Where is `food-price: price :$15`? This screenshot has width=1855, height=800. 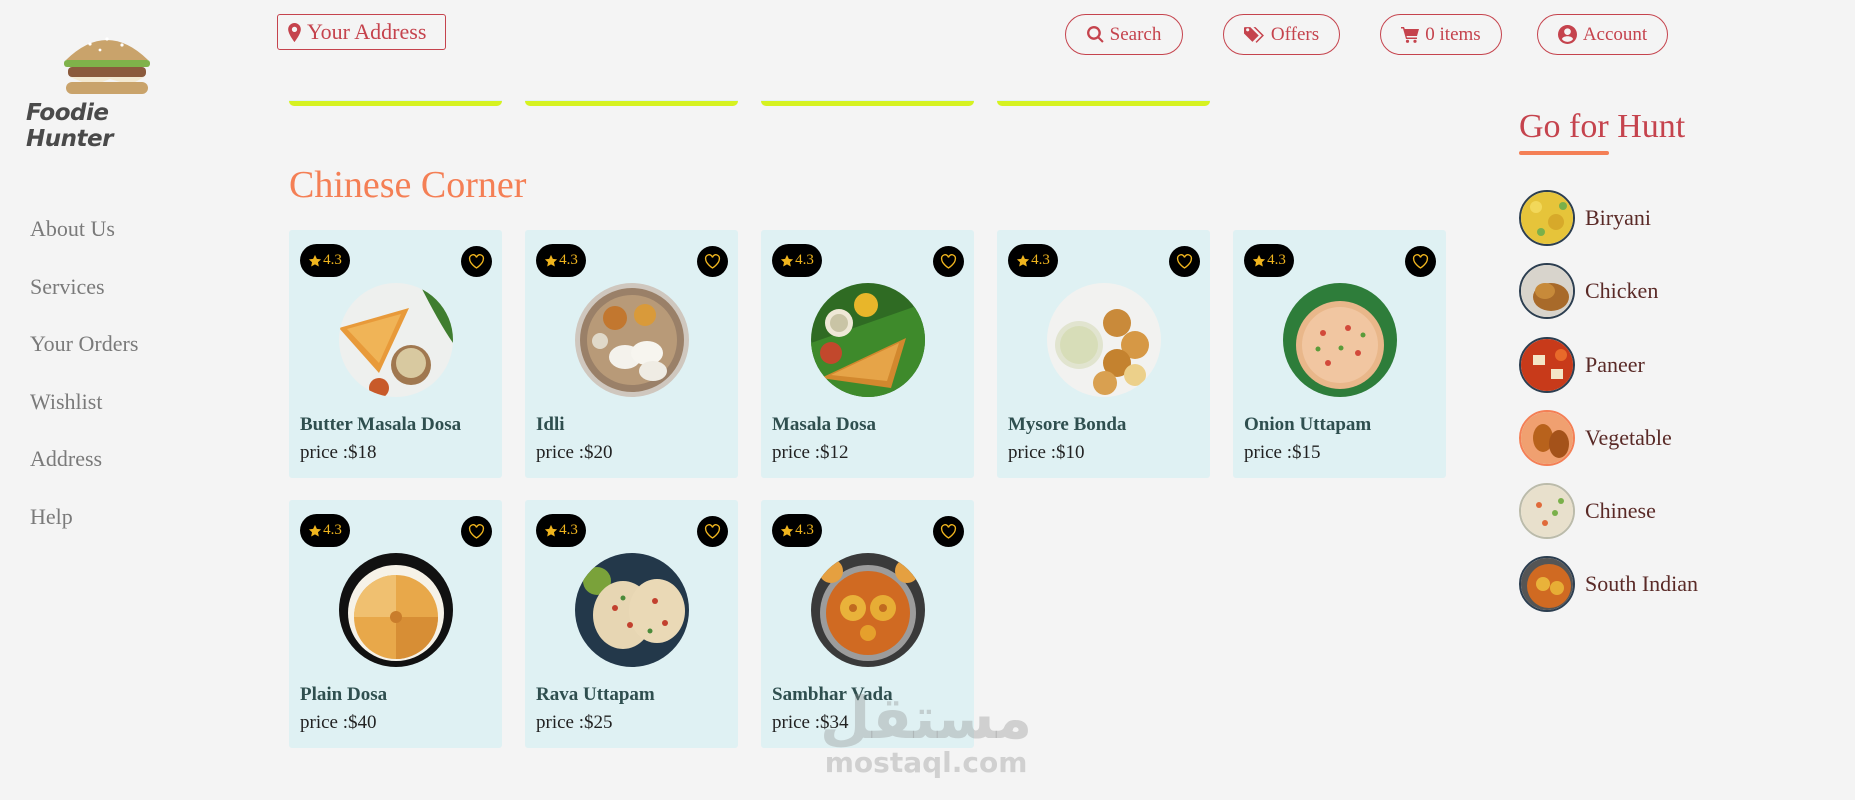
food-price: price :$15 is located at coordinates (1282, 452).